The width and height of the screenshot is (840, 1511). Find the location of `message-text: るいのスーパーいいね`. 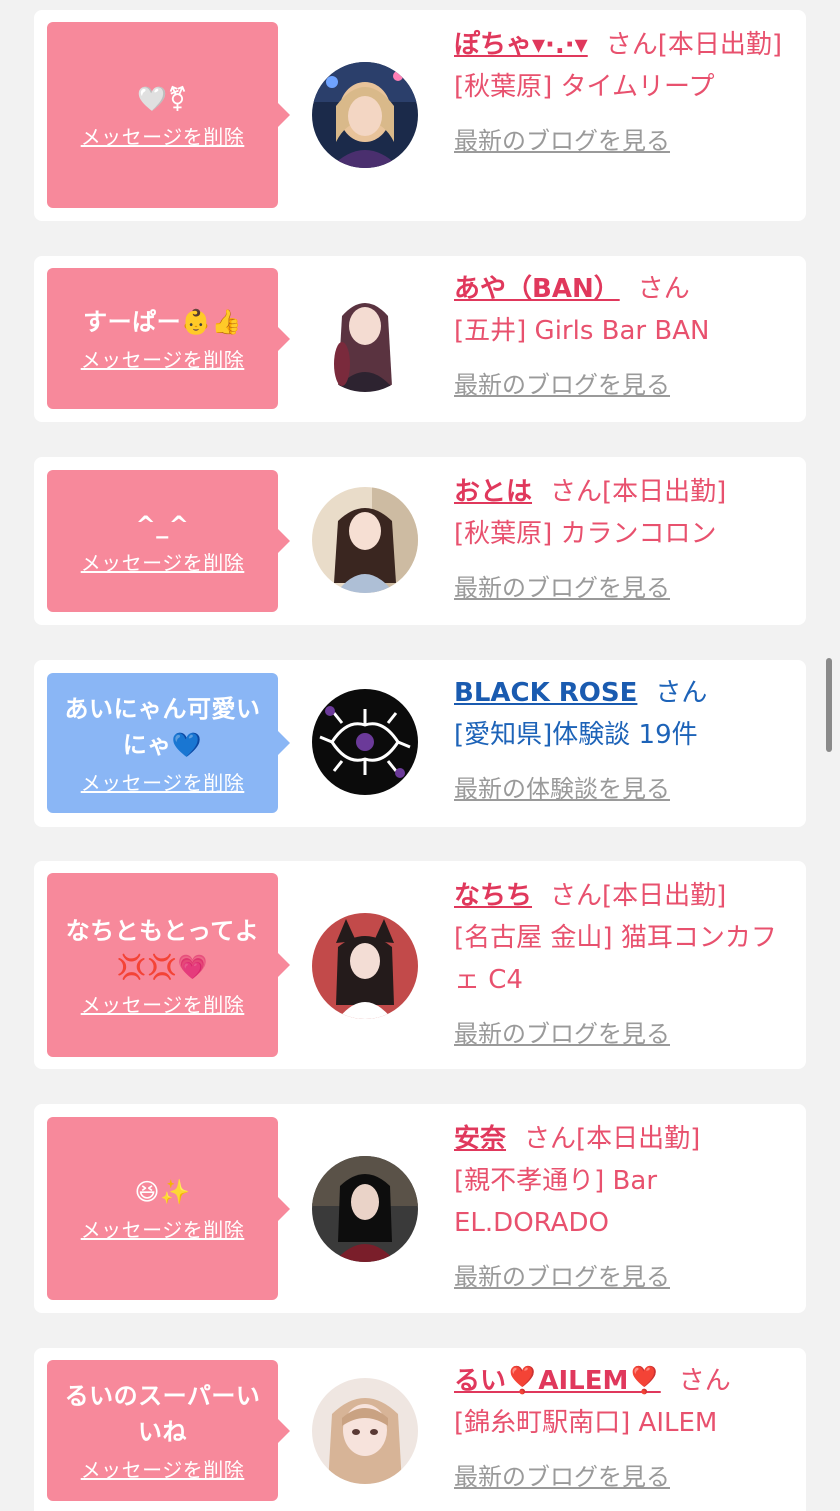

message-text: るいのスーパーいいね is located at coordinates (162, 1414).